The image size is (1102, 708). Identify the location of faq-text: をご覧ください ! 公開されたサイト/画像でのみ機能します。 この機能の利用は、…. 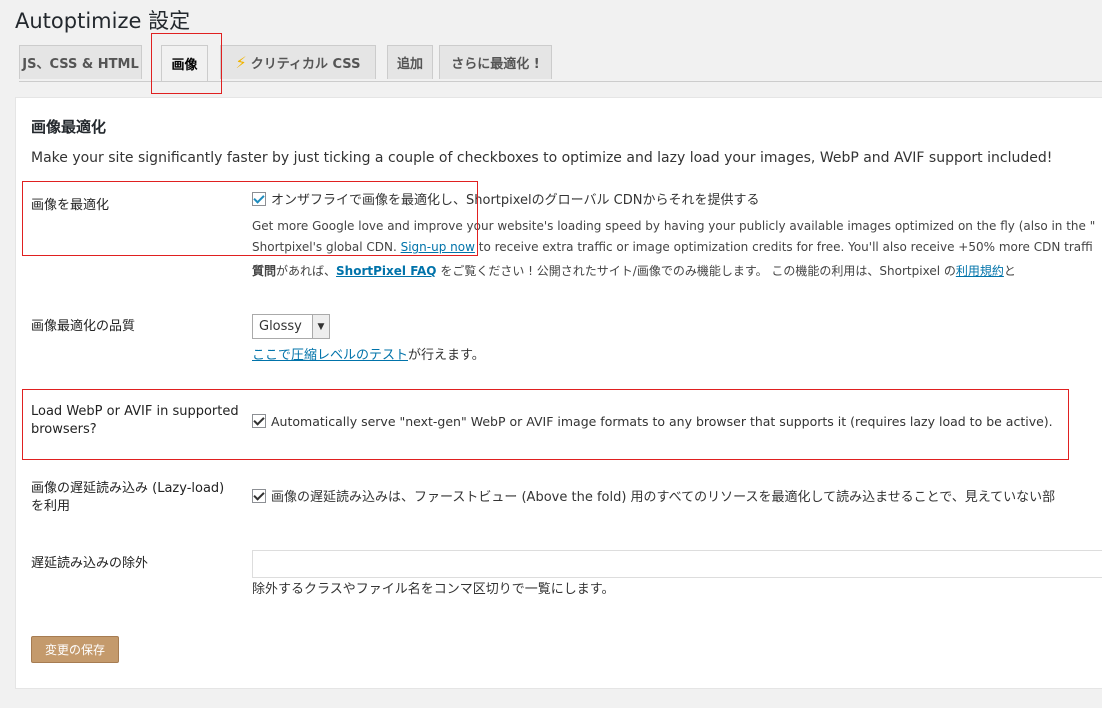
(696, 271).